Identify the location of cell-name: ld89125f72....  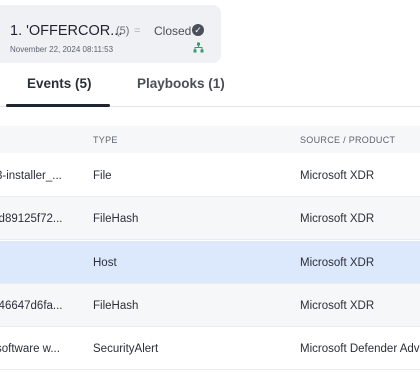
(31, 219).